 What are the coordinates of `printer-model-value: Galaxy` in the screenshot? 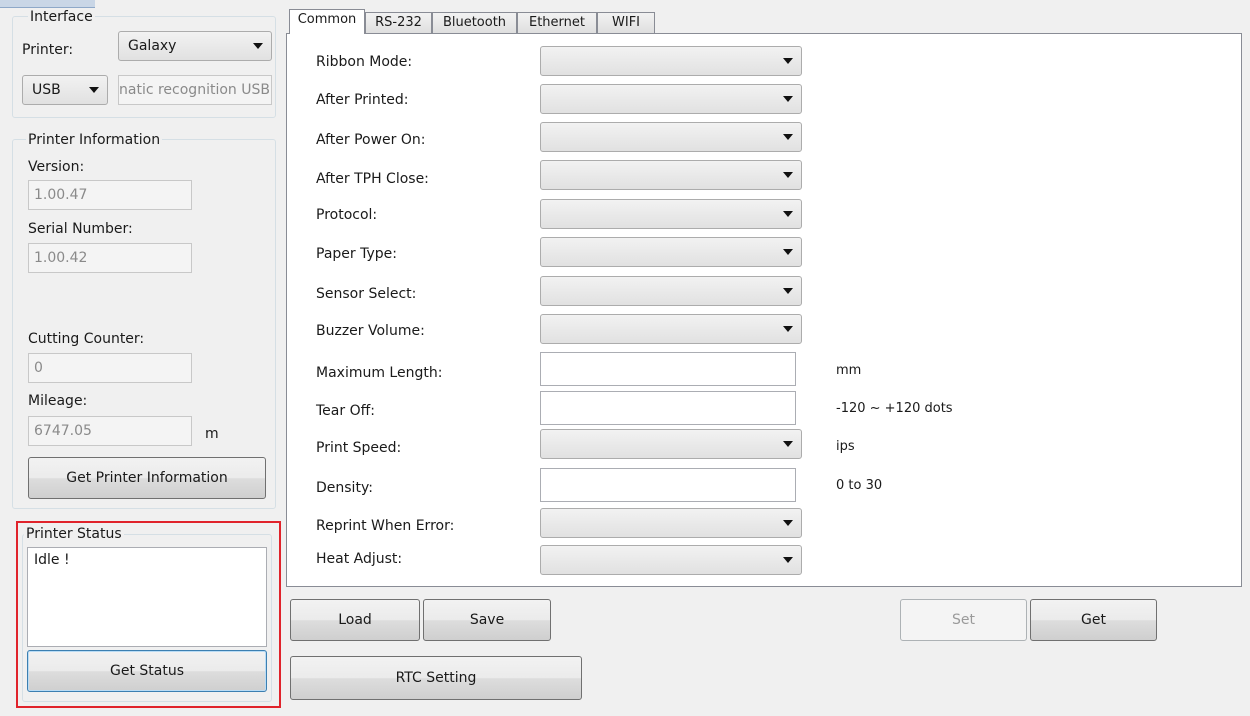 It's located at (152, 46).